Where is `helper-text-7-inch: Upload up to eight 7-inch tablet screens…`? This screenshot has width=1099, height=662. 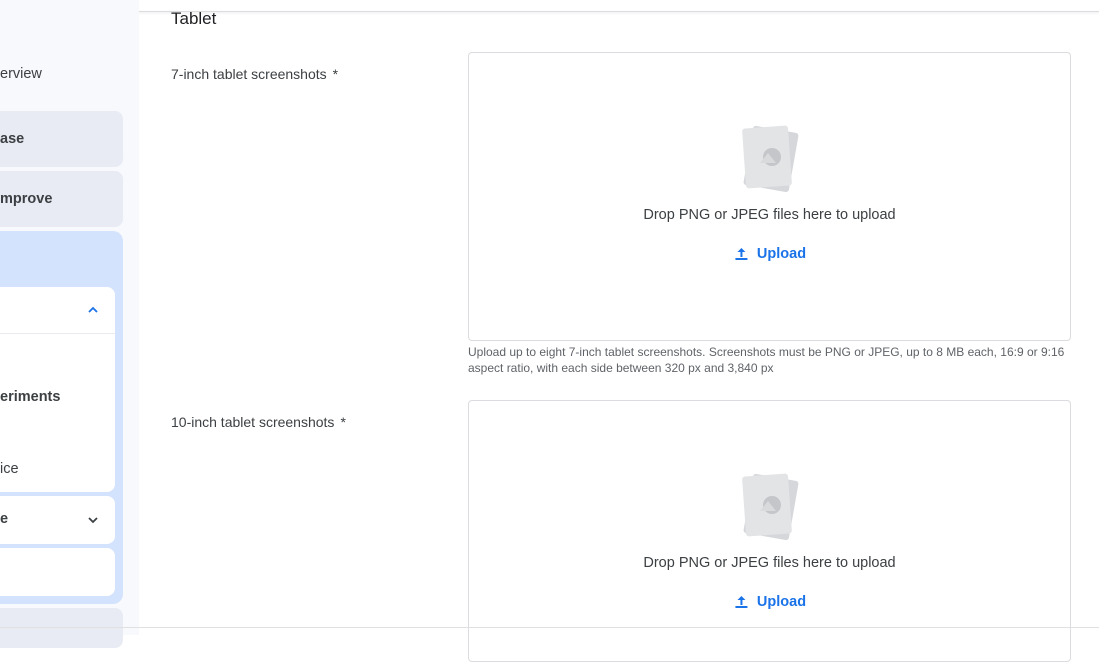 helper-text-7-inch: Upload up to eight 7-inch tablet screens… is located at coordinates (766, 360).